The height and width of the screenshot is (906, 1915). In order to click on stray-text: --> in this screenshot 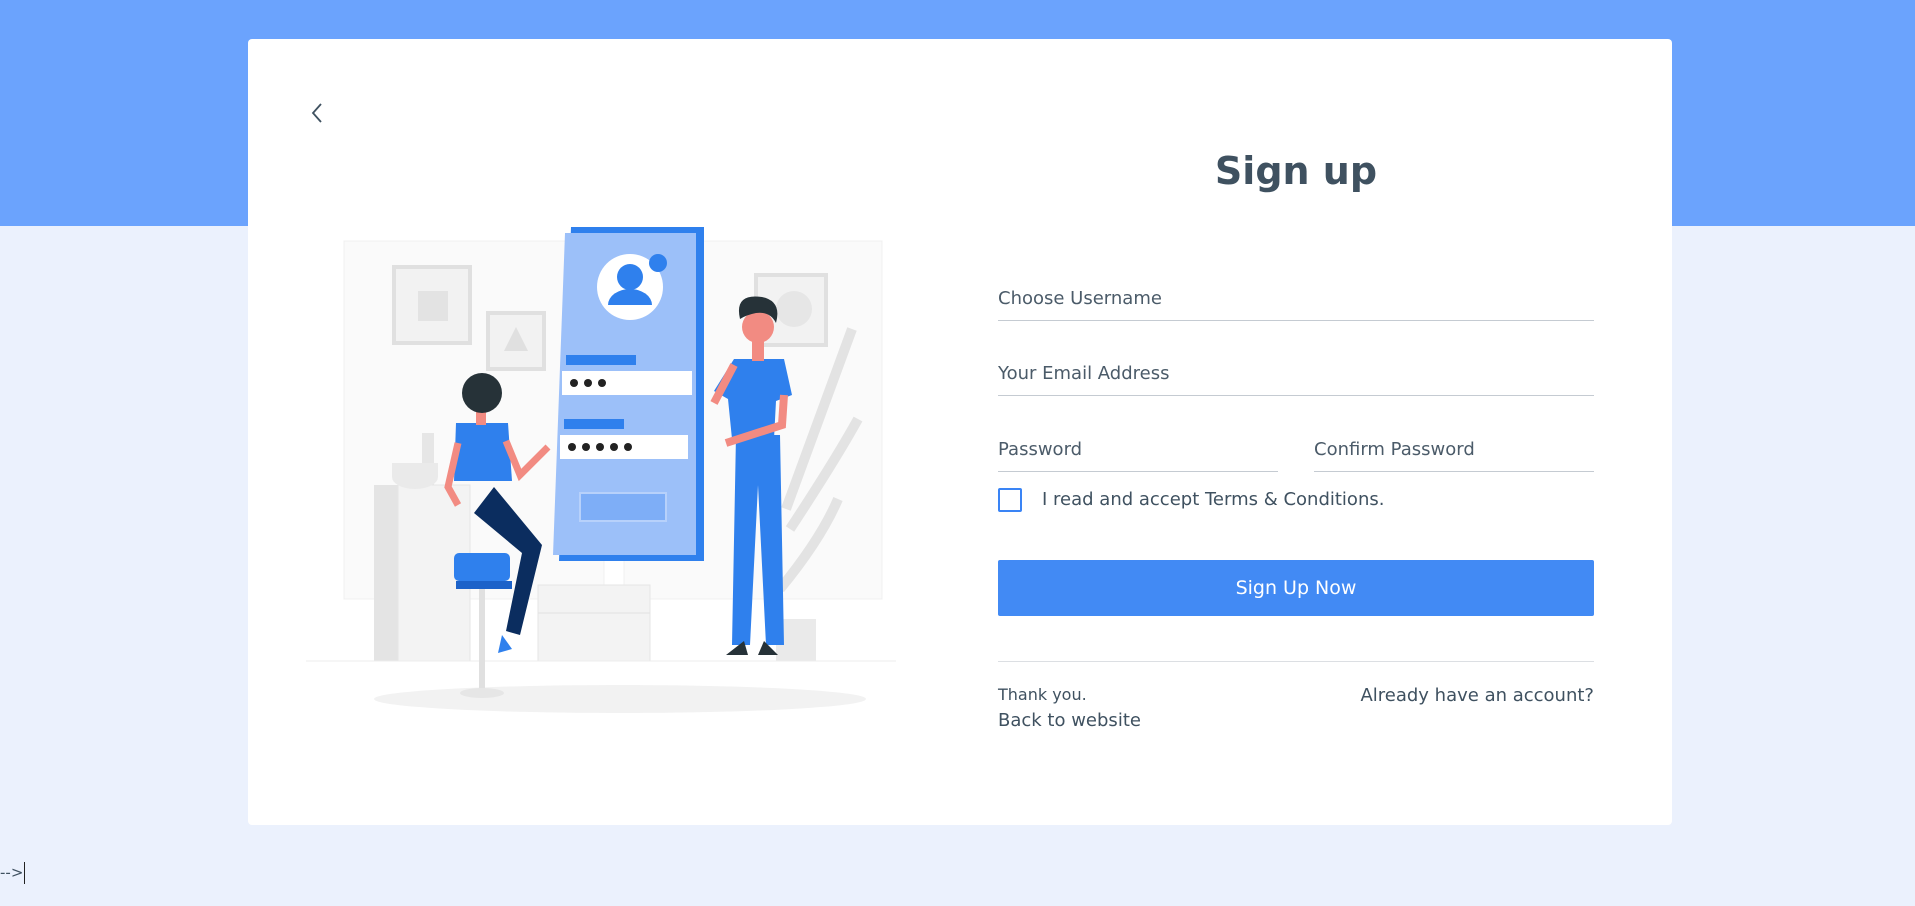, I will do `click(13, 873)`.